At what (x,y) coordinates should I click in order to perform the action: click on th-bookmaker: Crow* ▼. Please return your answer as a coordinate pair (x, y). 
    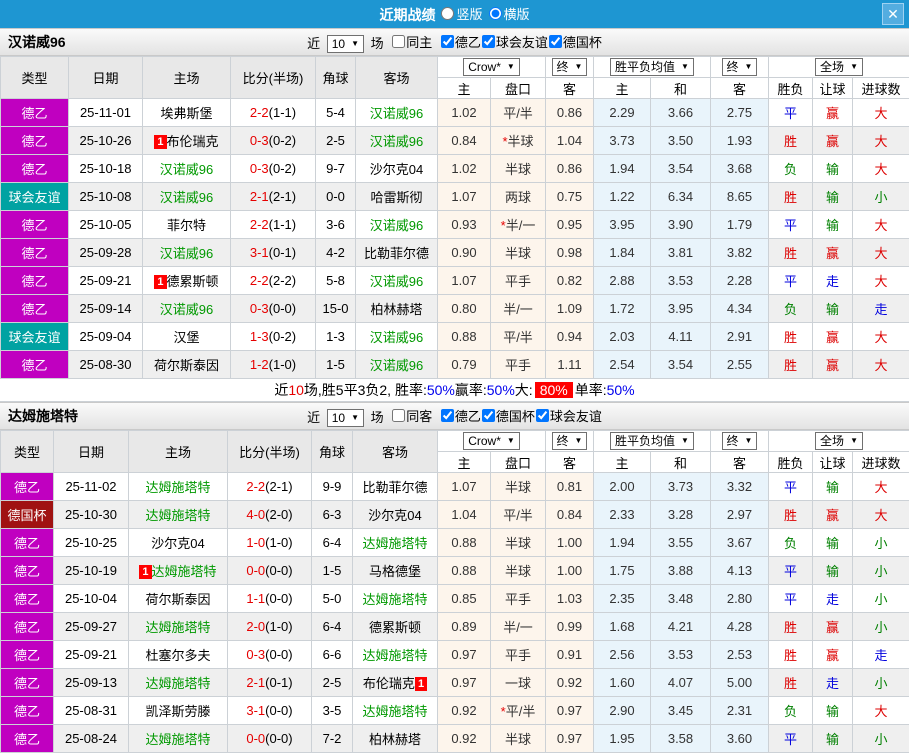
    Looking at the image, I should click on (491, 441).